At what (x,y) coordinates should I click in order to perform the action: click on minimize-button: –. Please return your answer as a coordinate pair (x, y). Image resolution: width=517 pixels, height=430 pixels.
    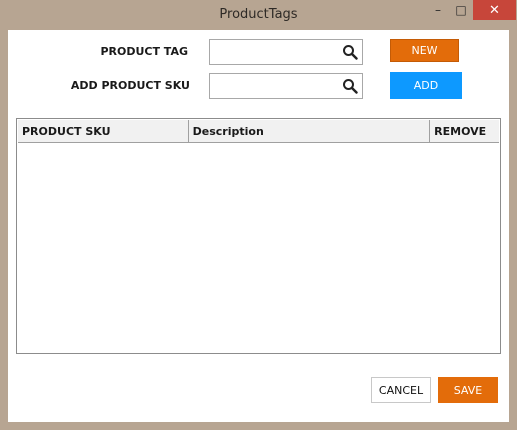
    Looking at the image, I should click on (438, 10).